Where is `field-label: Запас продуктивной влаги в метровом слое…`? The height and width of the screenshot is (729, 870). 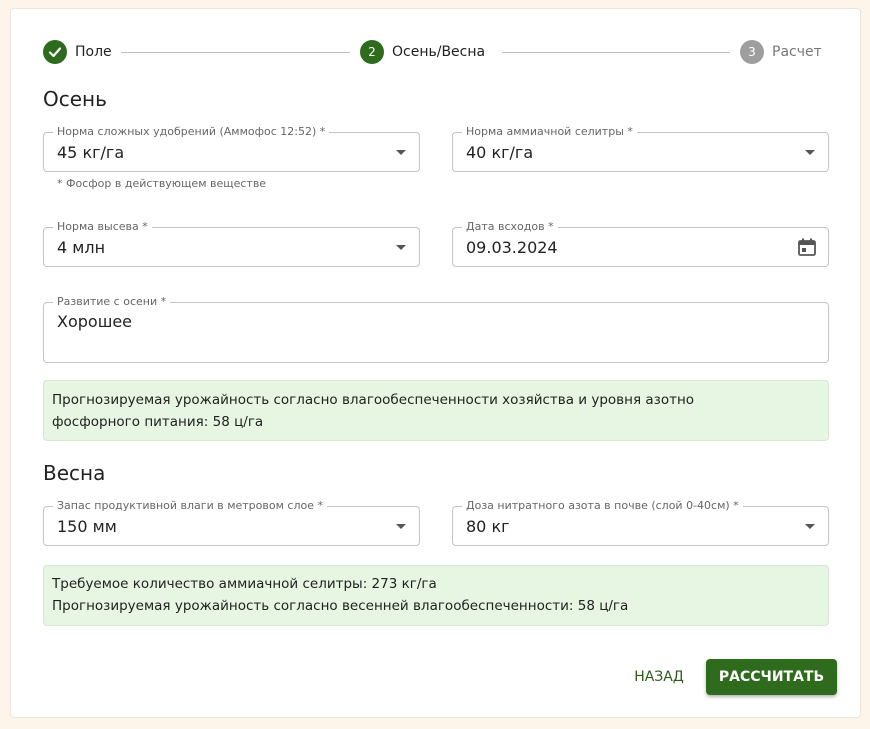 field-label: Запас продуктивной влаги в метровом слое… is located at coordinates (190, 506).